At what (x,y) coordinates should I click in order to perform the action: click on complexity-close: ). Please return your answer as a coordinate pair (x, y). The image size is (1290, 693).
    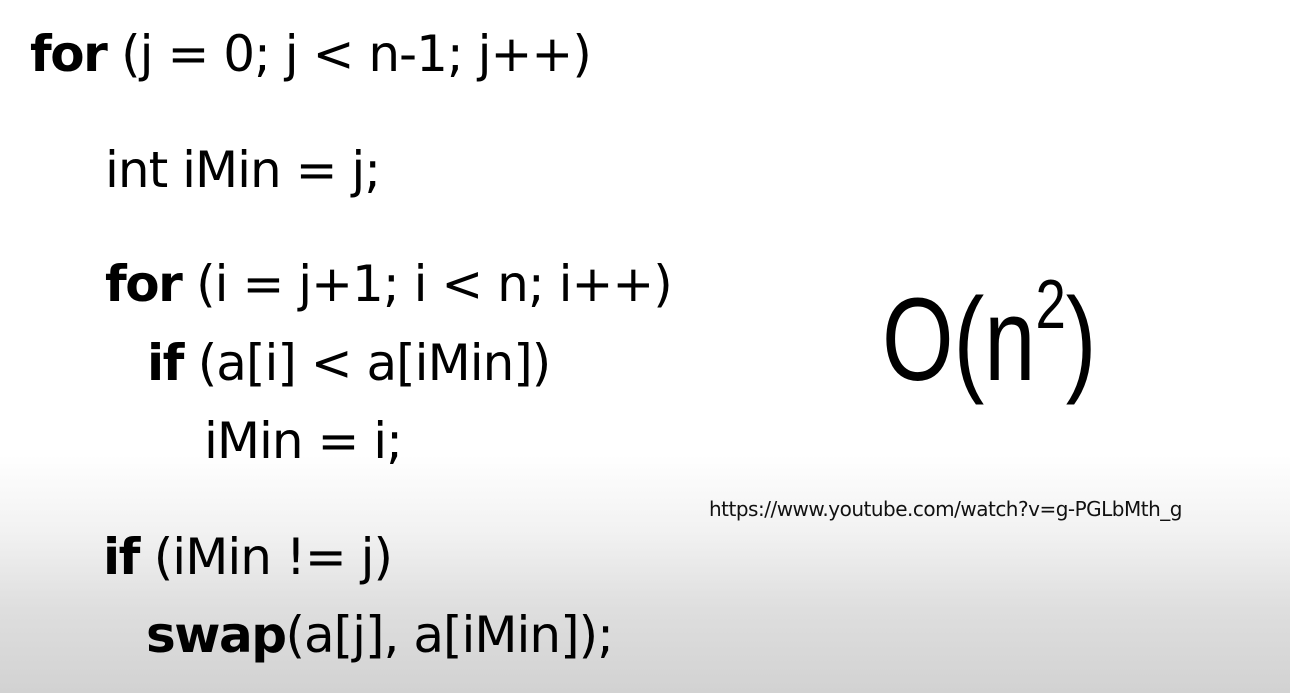
    Looking at the image, I should click on (1081, 340).